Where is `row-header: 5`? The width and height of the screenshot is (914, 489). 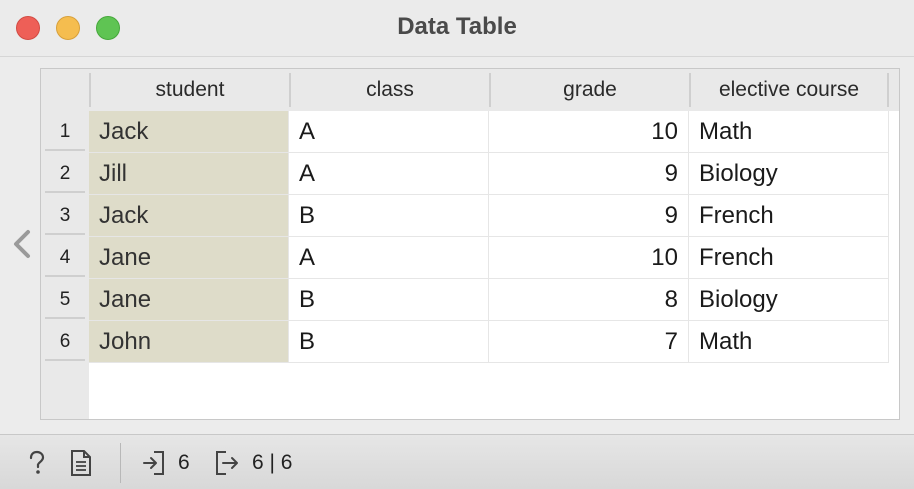
row-header: 5 is located at coordinates (65, 299).